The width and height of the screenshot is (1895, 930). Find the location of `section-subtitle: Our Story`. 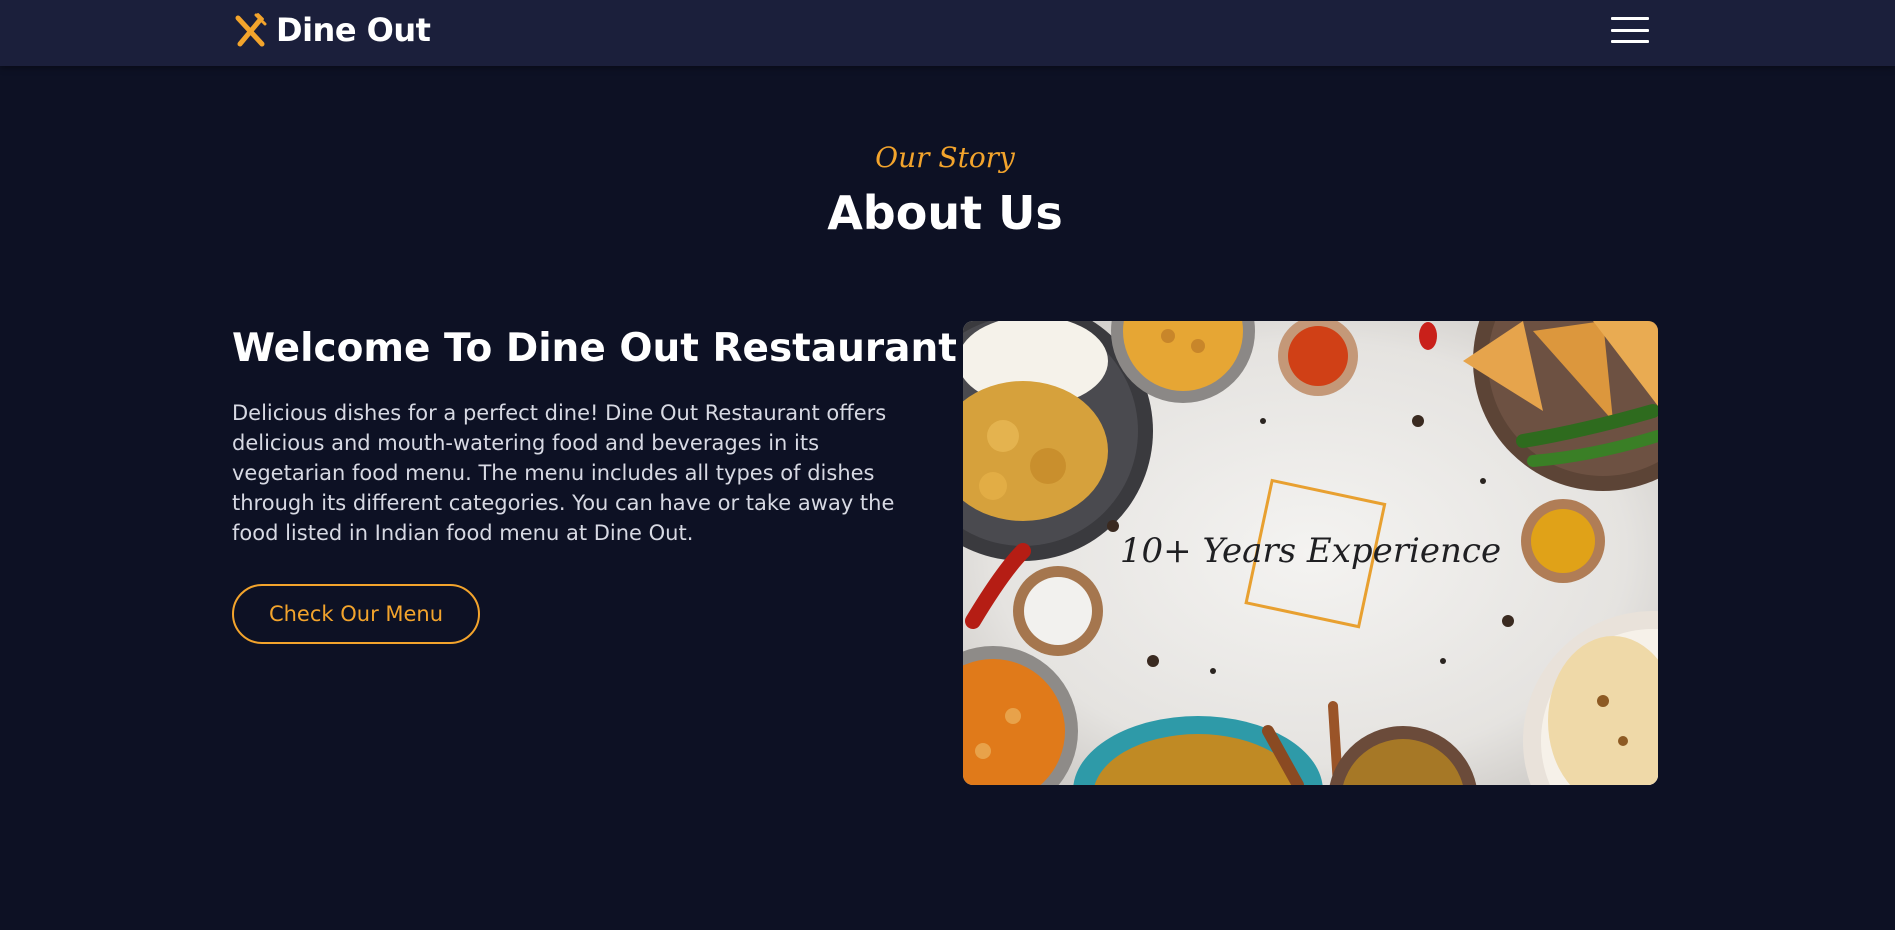

section-subtitle: Our Story is located at coordinates (945, 157).